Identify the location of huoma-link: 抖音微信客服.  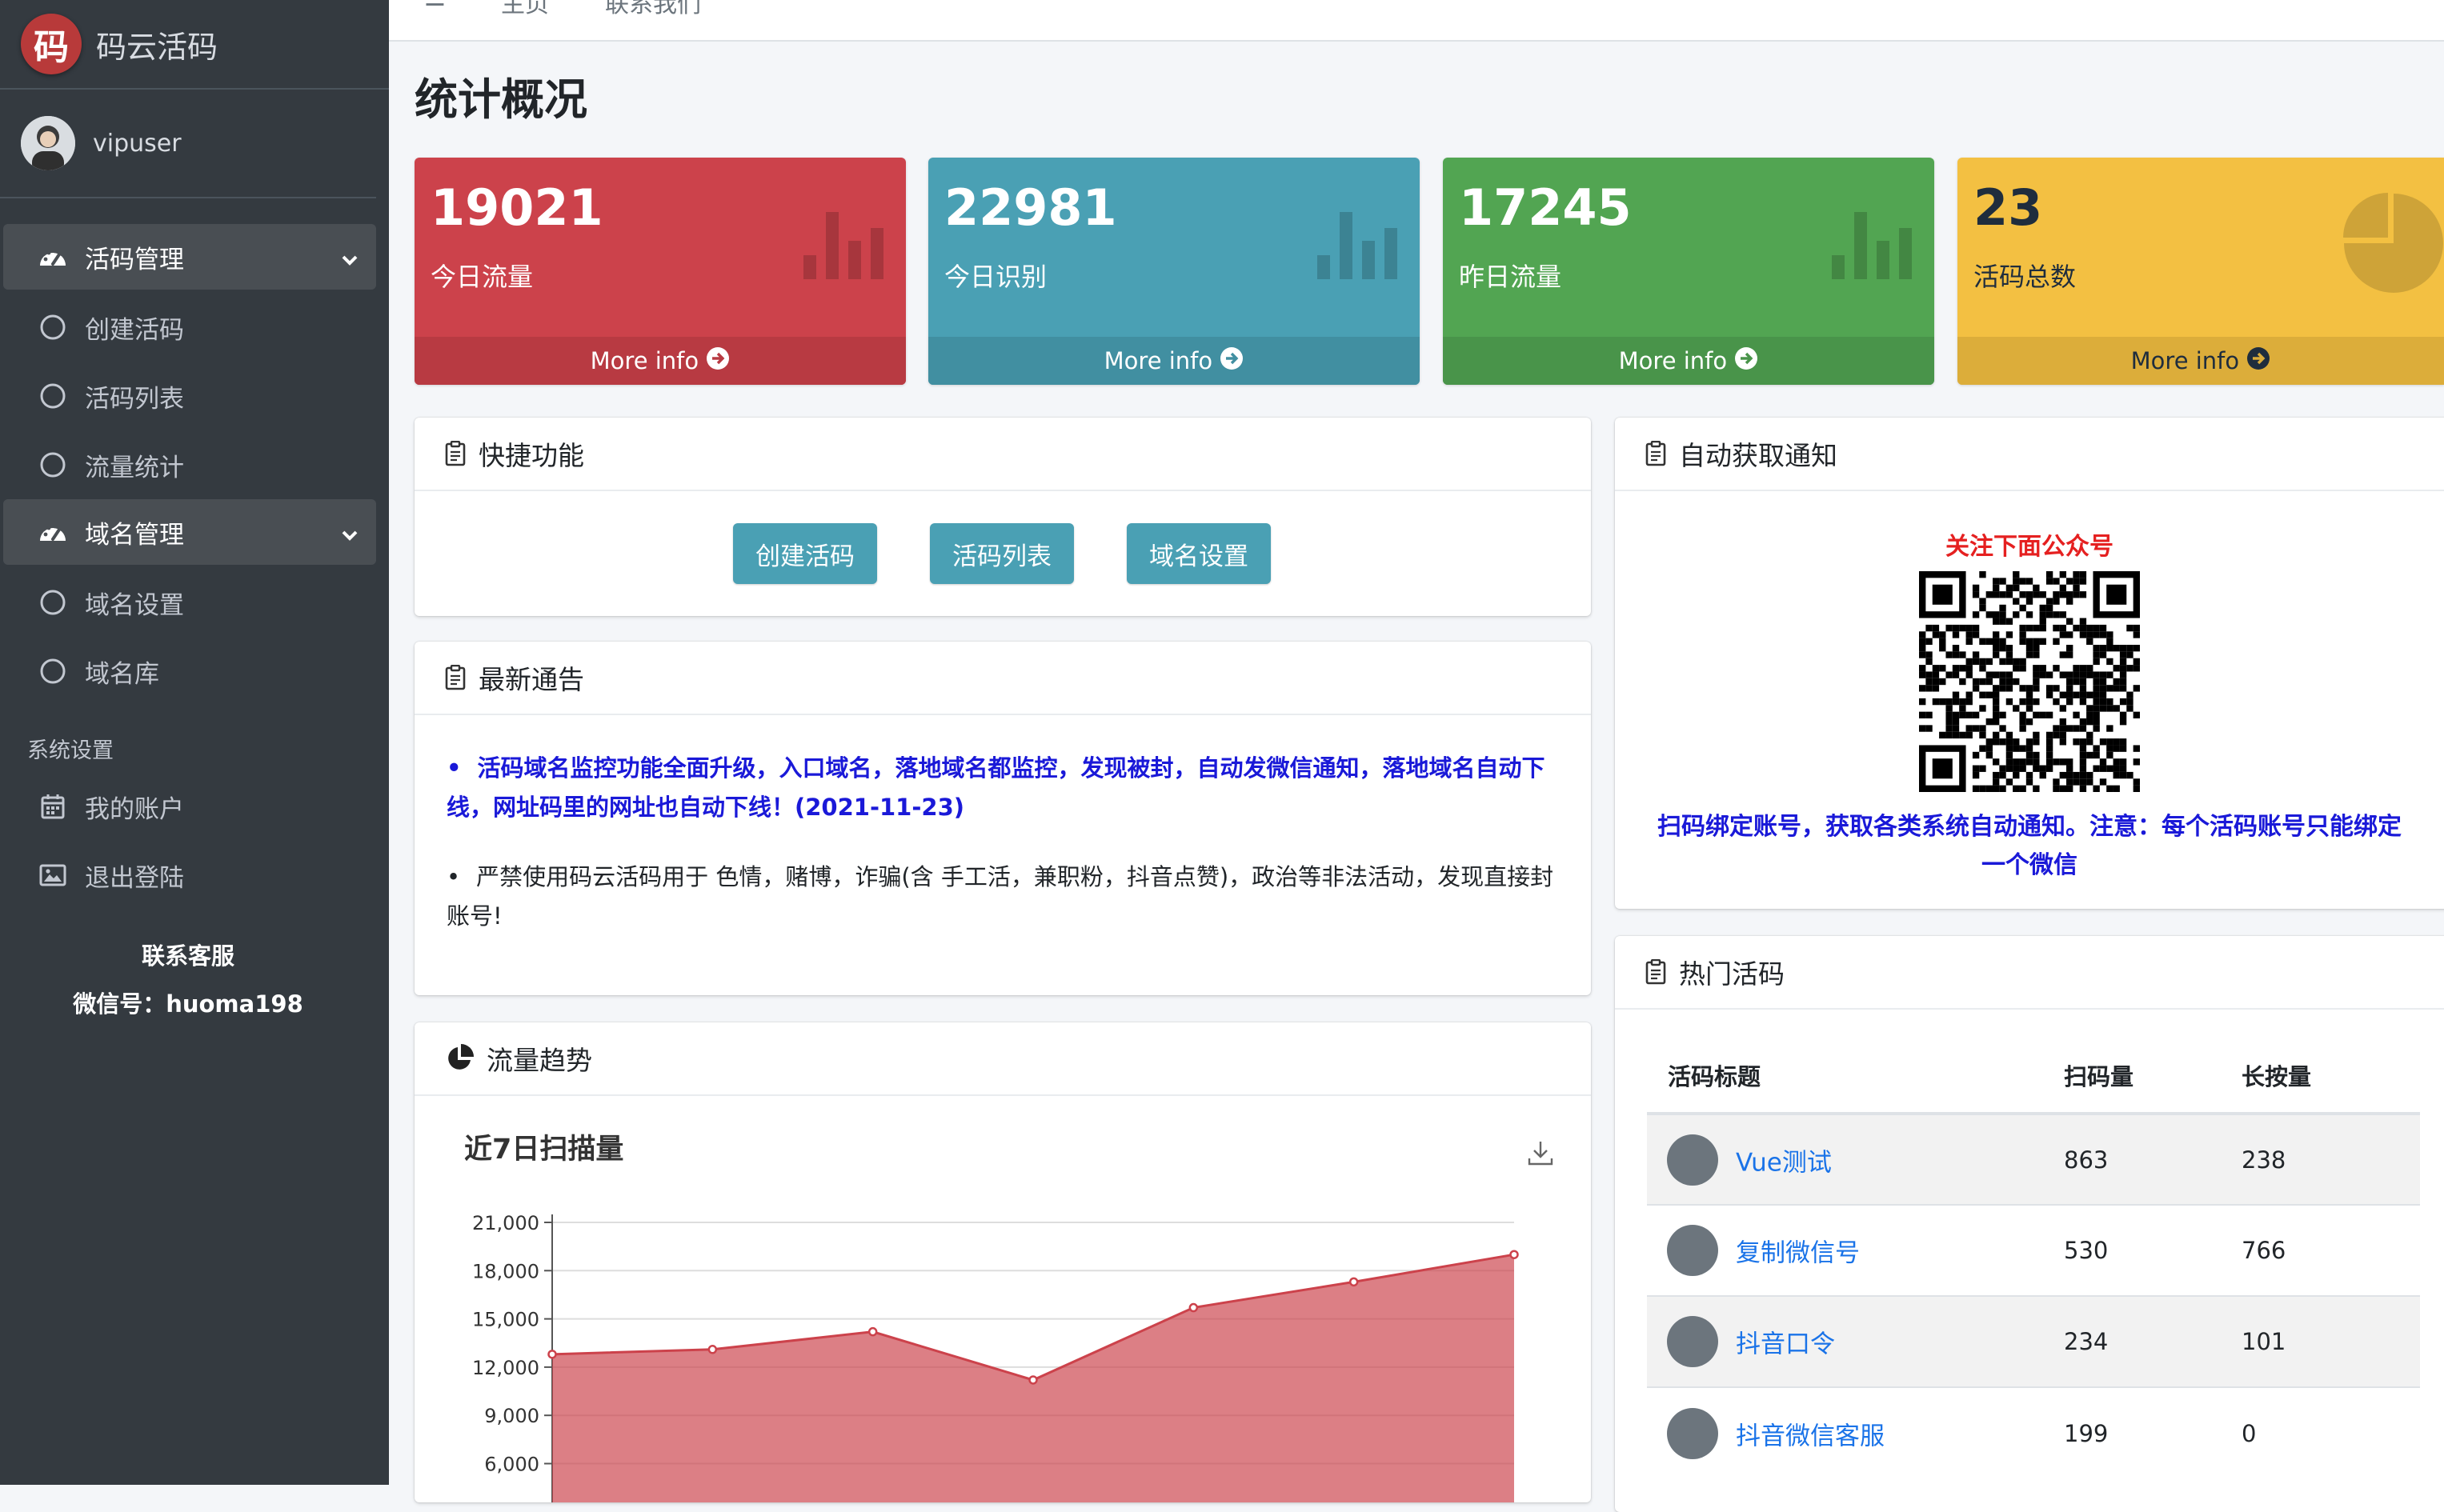
(1810, 1436).